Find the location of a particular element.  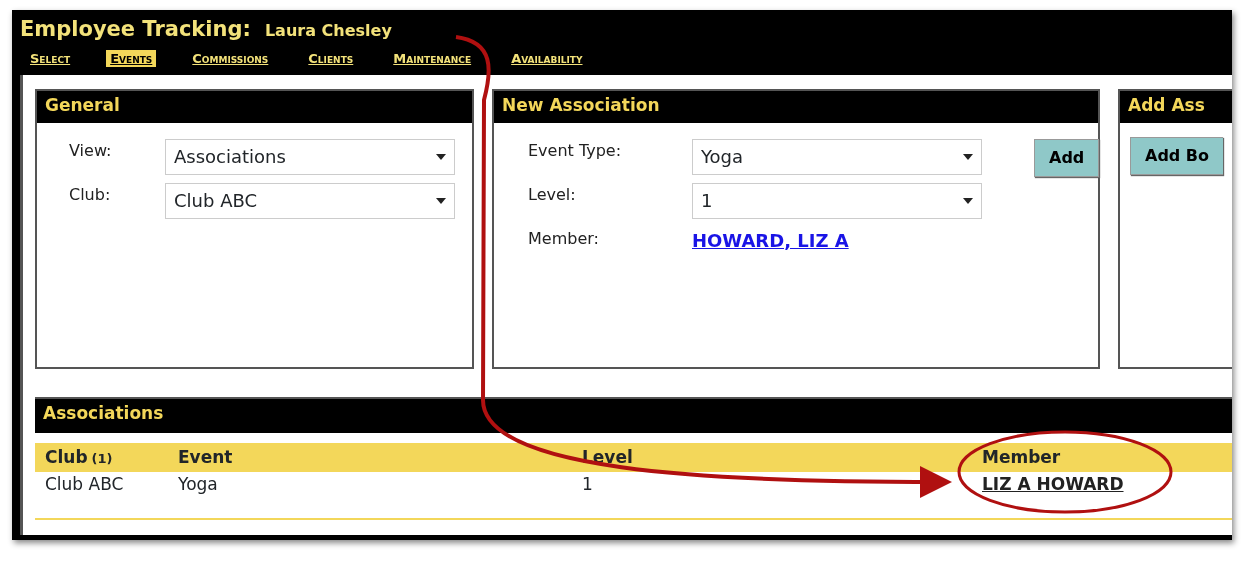

select-field: Associations is located at coordinates (310, 156).